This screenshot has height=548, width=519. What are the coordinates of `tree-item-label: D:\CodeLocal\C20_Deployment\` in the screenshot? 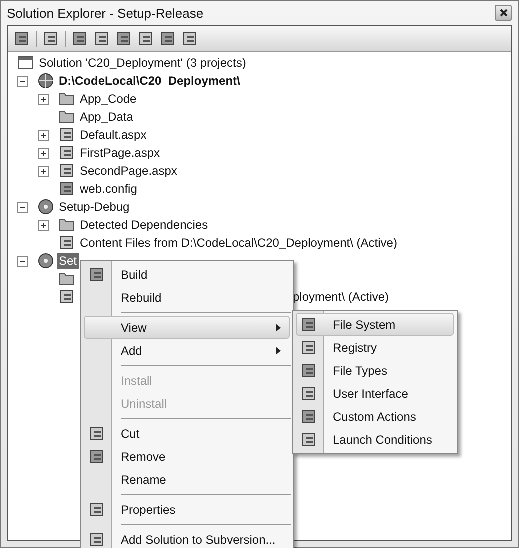 It's located at (149, 81).